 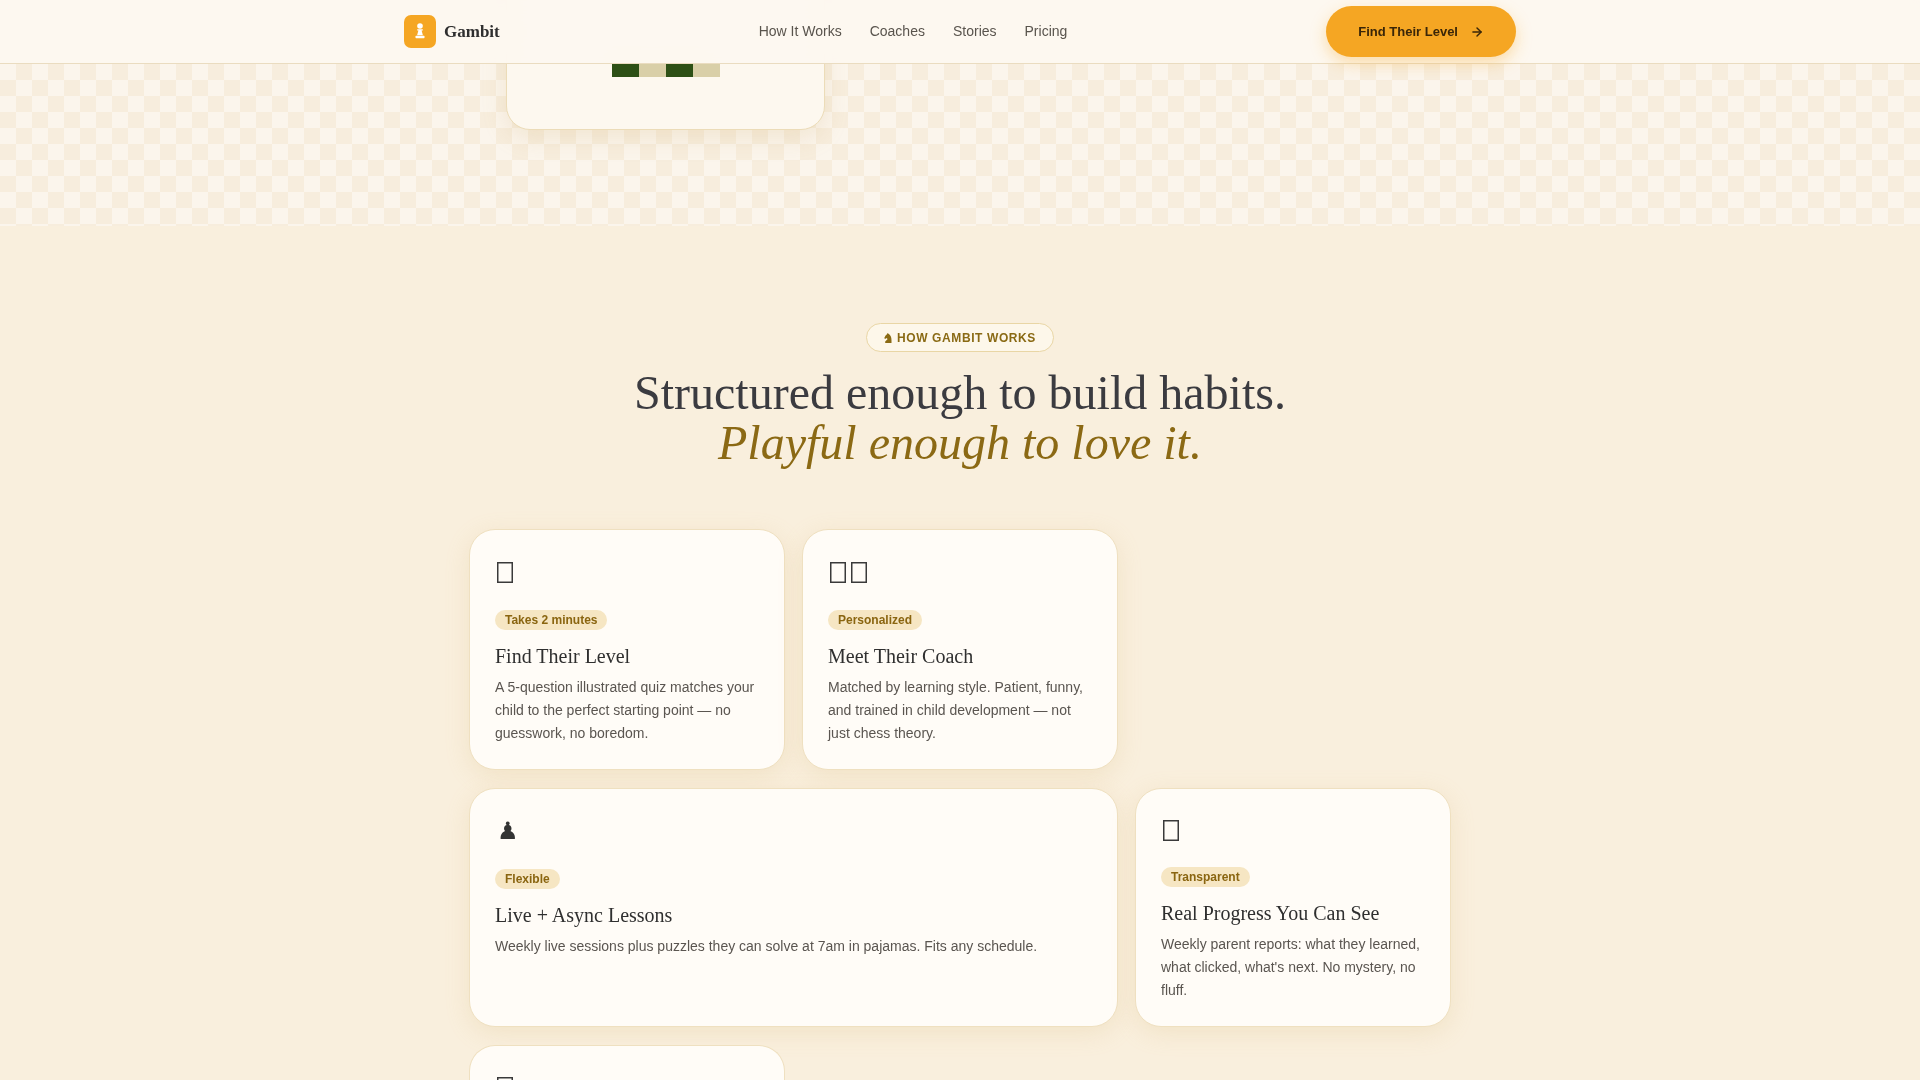 What do you see at coordinates (527, 879) in the screenshot?
I see `card-tag: Flexible` at bounding box center [527, 879].